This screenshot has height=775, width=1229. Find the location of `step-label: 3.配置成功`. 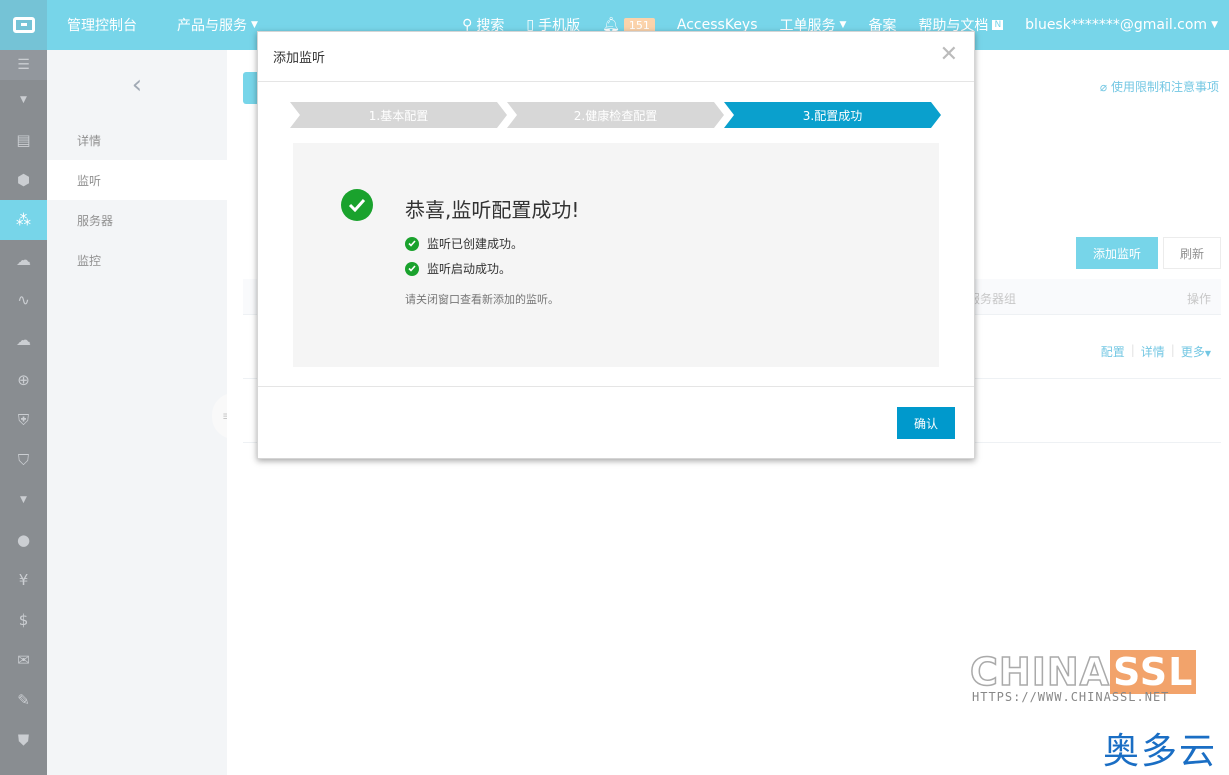

step-label: 3.配置成功 is located at coordinates (832, 115).